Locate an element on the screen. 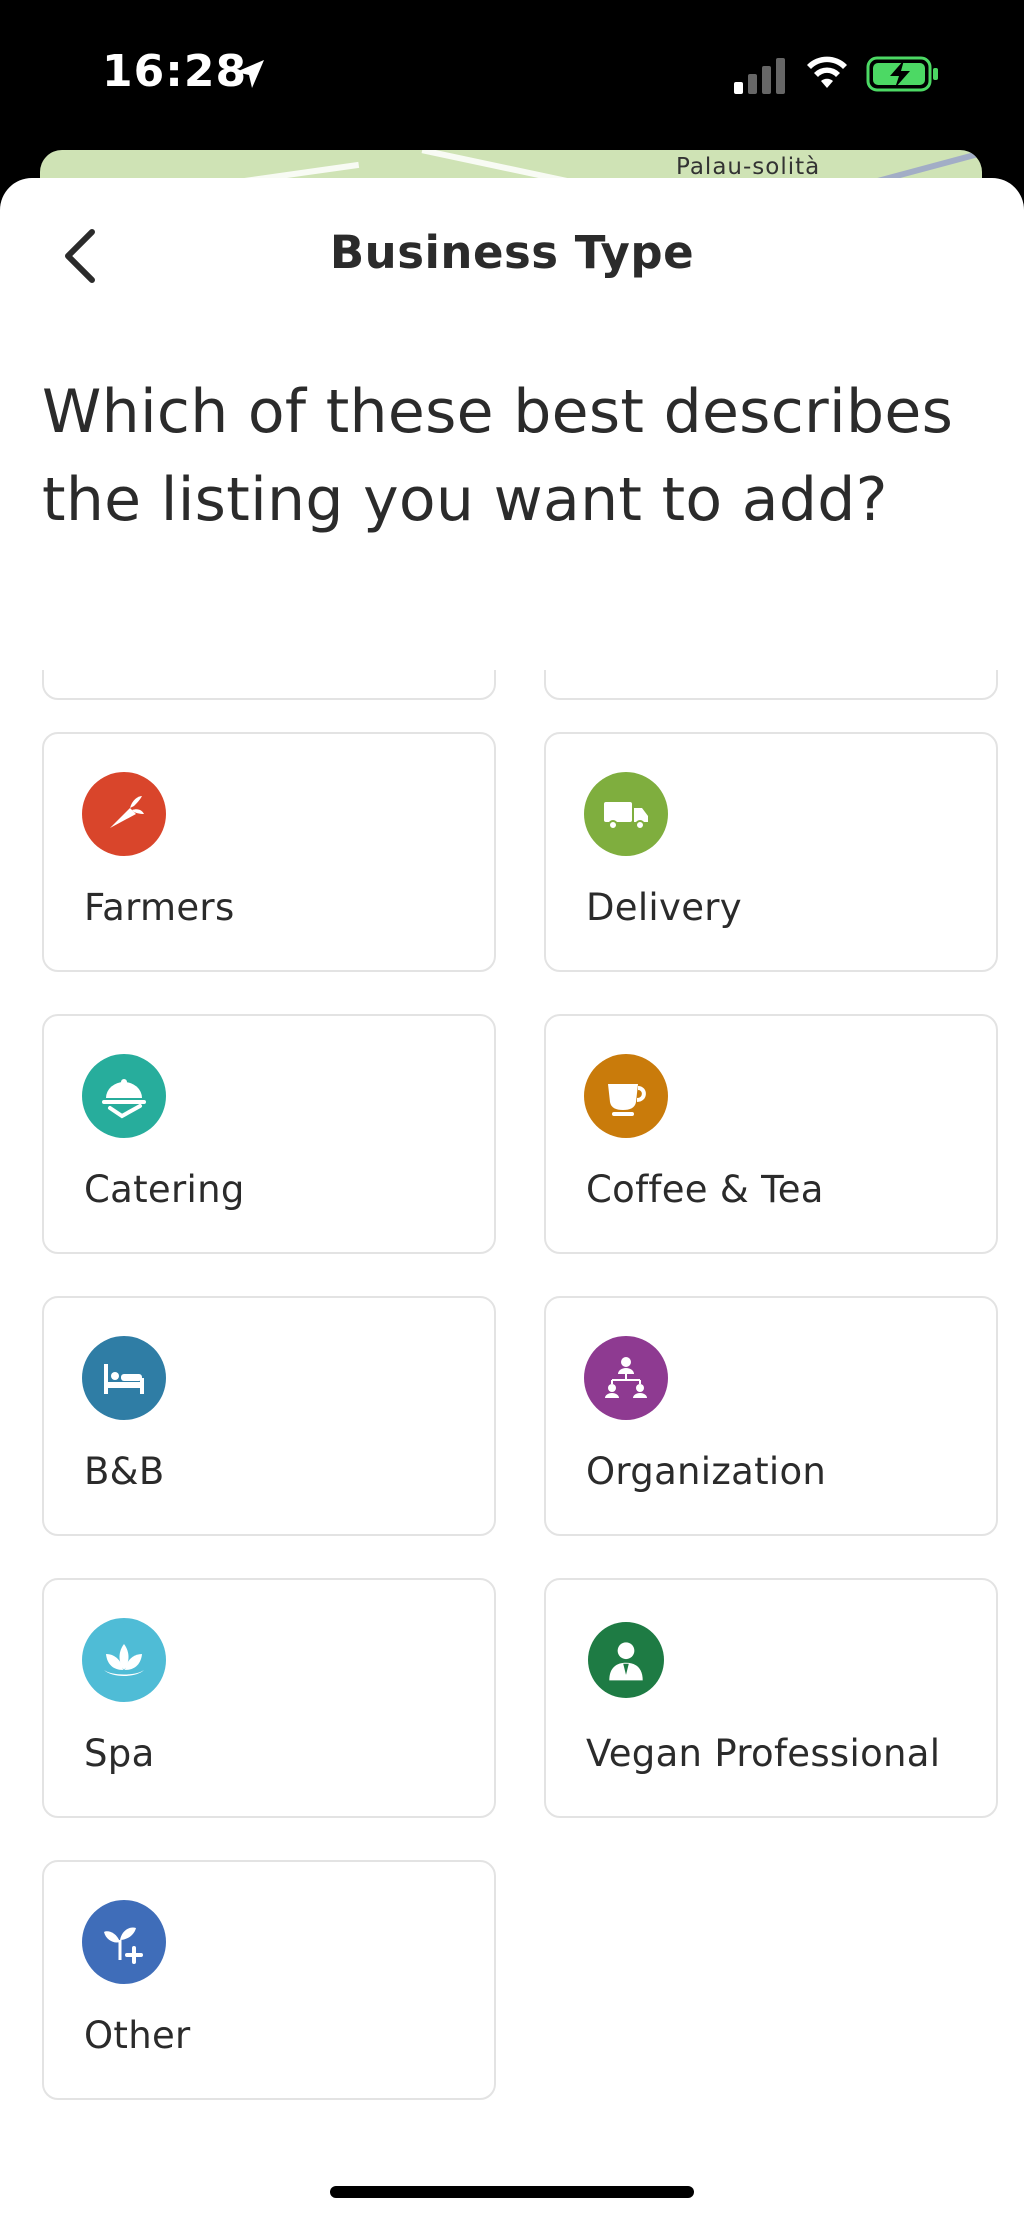 The width and height of the screenshot is (1024, 2220). option-label: Other is located at coordinates (137, 2035).